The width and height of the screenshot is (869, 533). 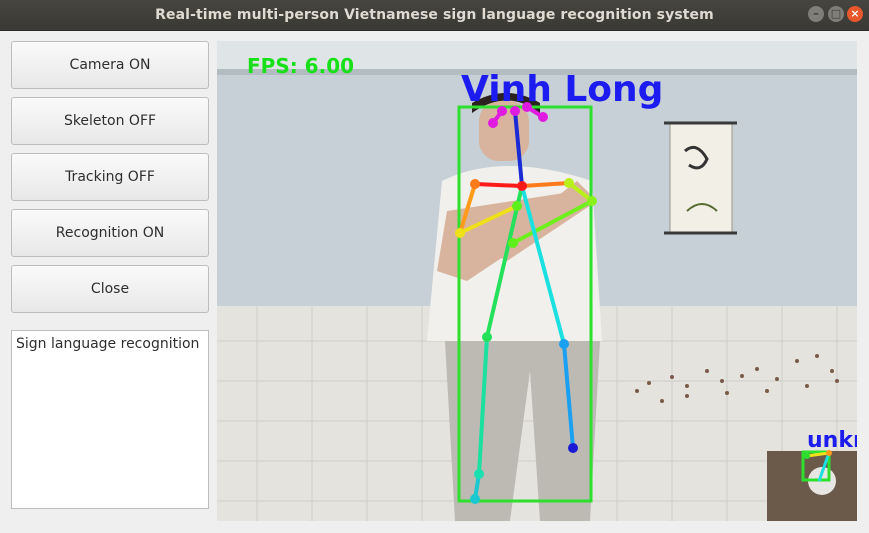 I want to click on wall-scroll, so click(x=701, y=178).